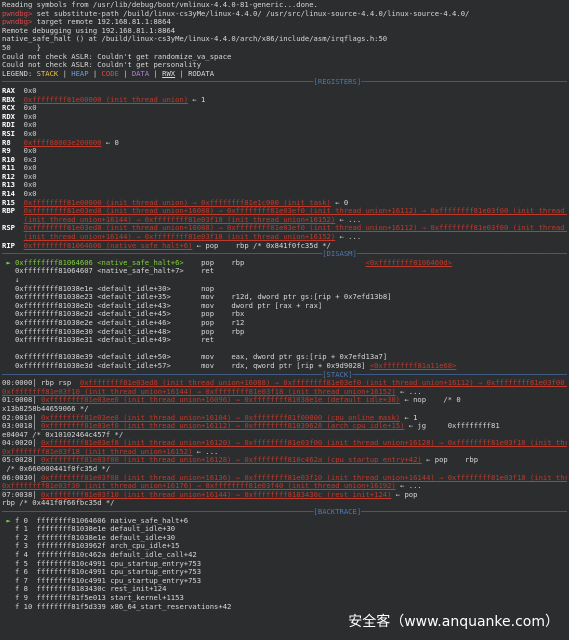 The image size is (569, 640). Describe the element at coordinates (238, 322) in the screenshot. I see `instruction-args: r12` at that location.